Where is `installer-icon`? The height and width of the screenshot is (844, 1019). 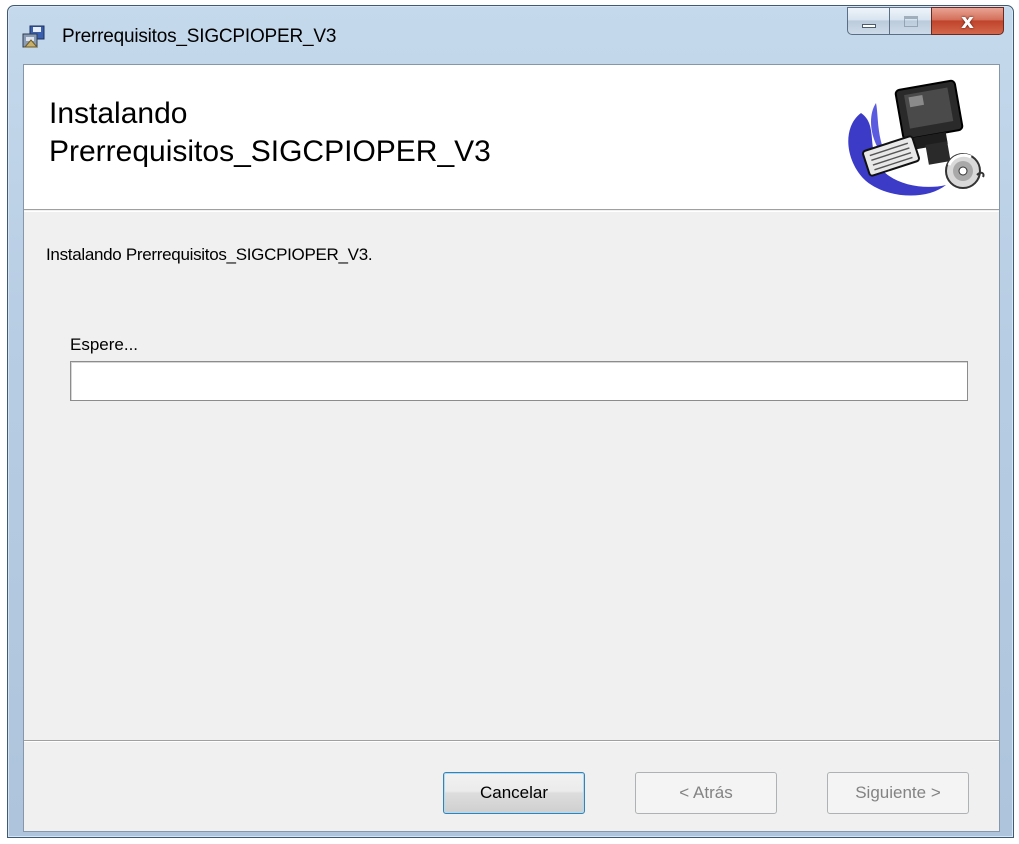
installer-icon is located at coordinates (34, 37).